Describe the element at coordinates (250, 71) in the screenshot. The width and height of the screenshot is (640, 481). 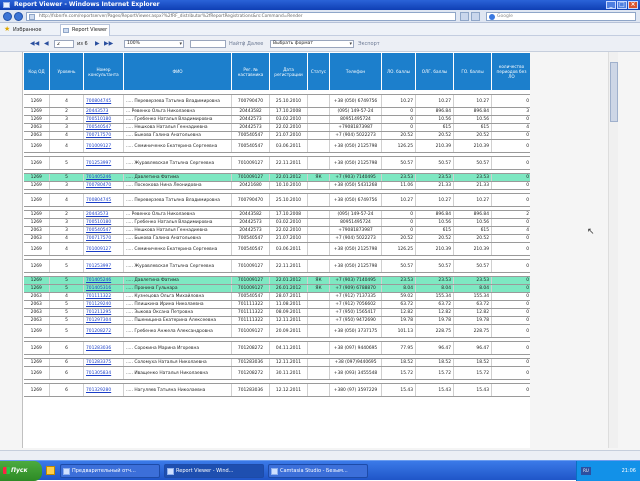
I see `col-header-mentor: Рег. № наставника` at that location.